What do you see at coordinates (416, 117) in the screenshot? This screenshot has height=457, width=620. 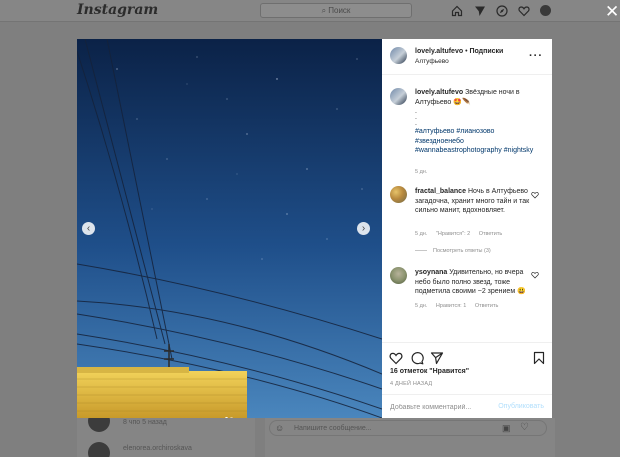 I see `caption-dots: . . .` at bounding box center [416, 117].